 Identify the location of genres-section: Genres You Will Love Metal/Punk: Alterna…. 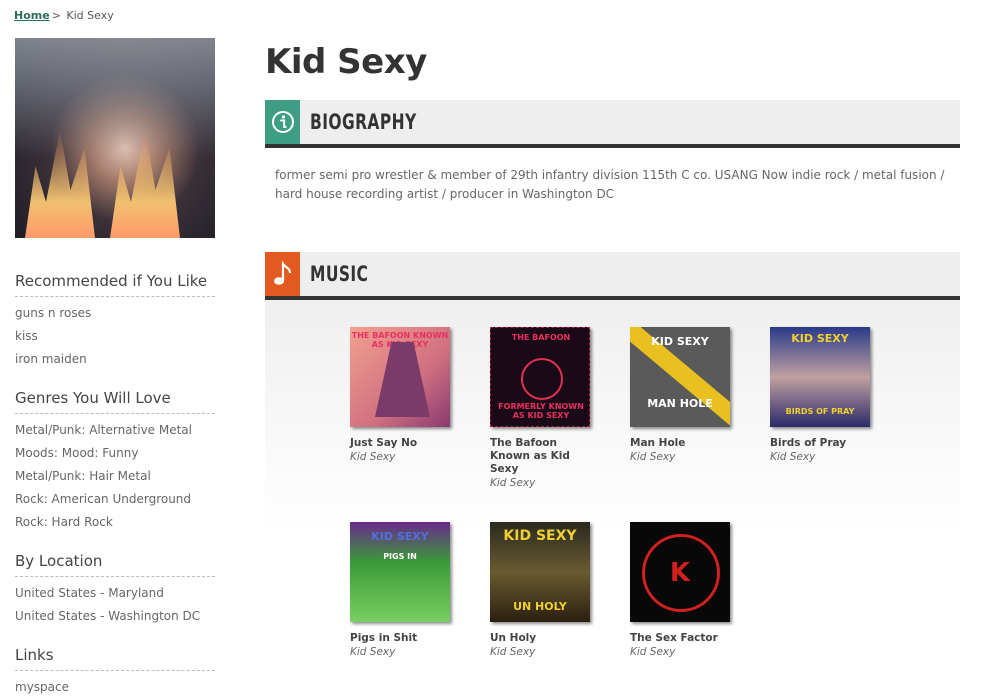
(115, 461).